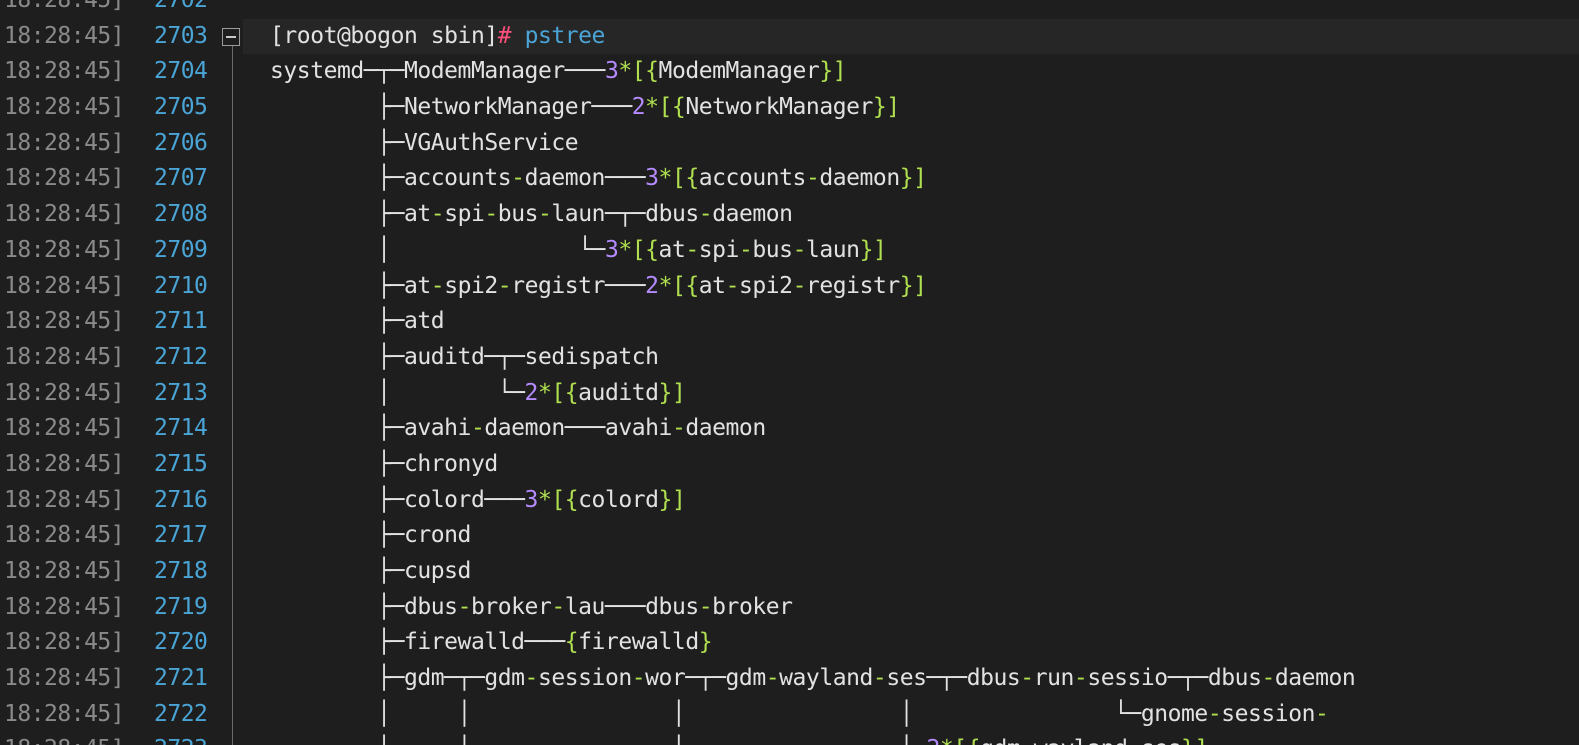  What do you see at coordinates (789, 465) in the screenshot?
I see `log-line: 18:28:45] 2715 ├─chronyd` at bounding box center [789, 465].